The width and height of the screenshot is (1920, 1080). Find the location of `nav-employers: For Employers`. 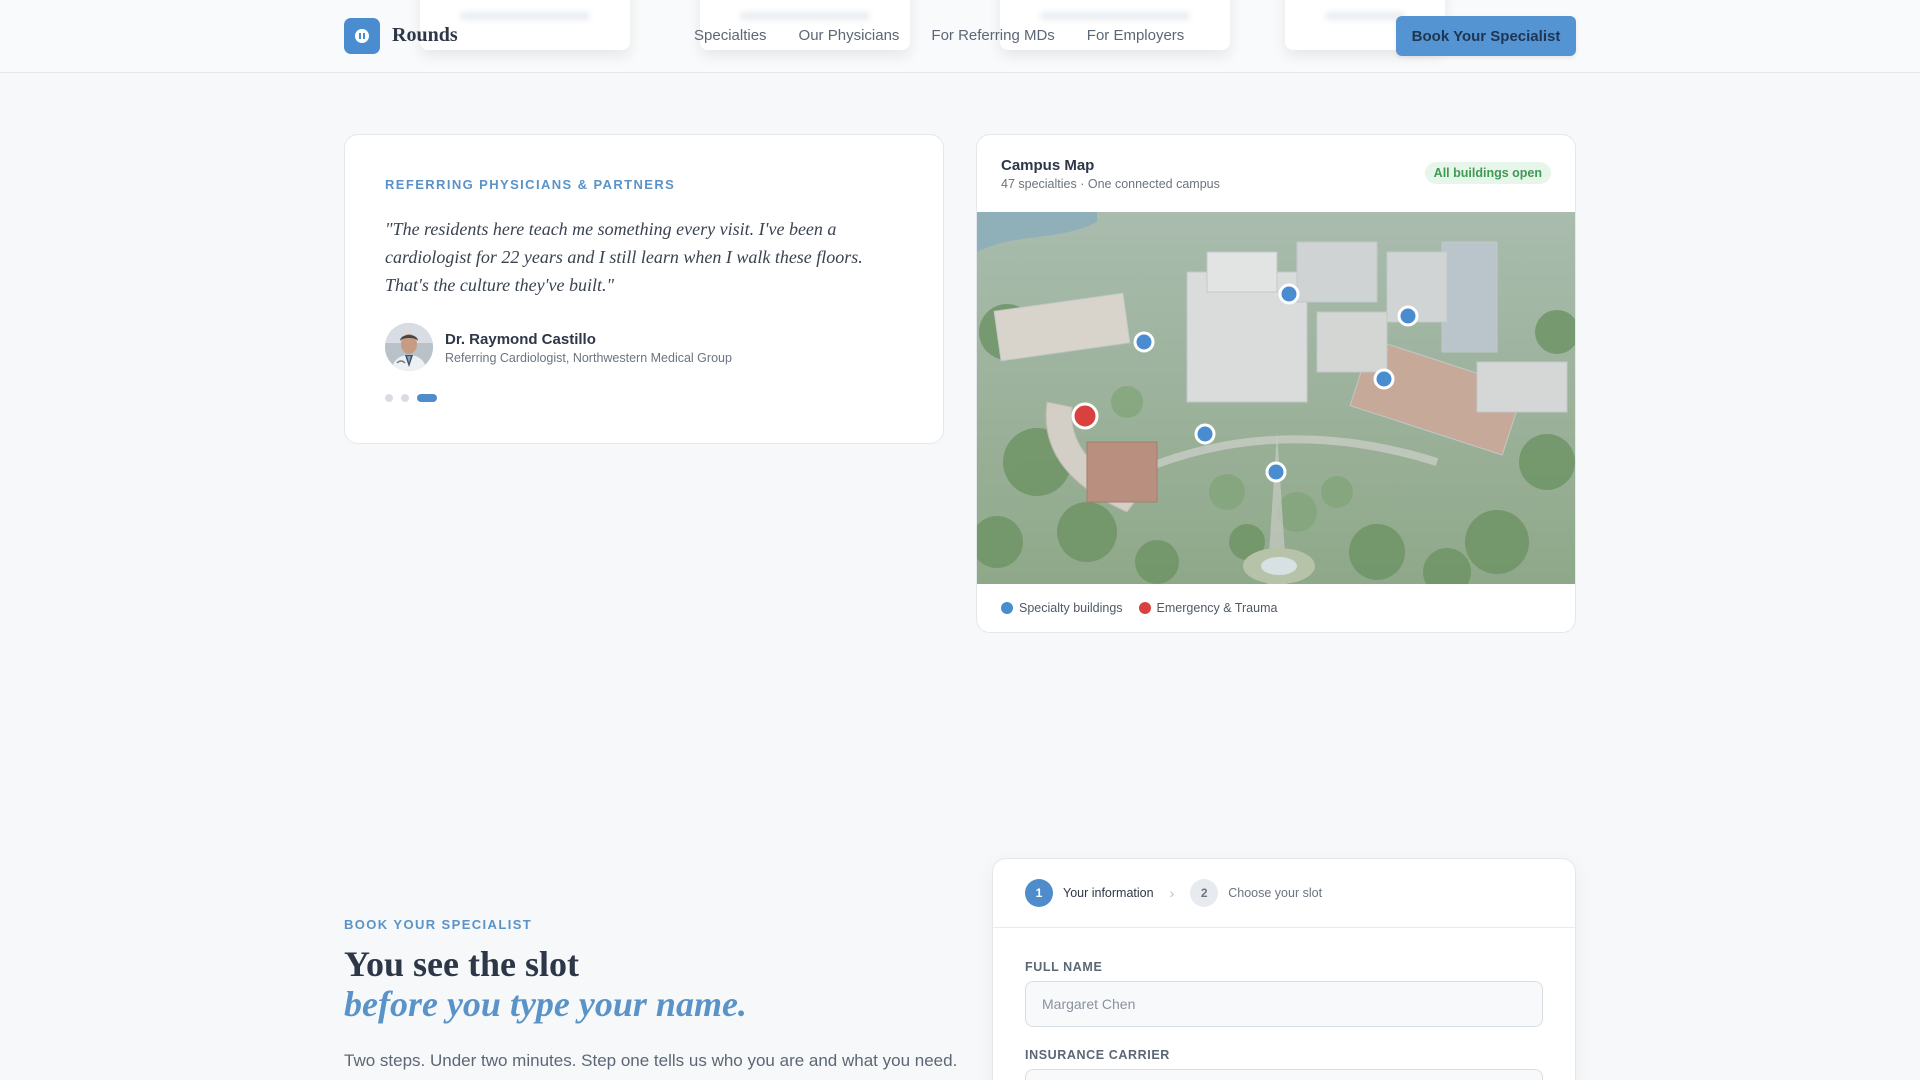

nav-employers: For Employers is located at coordinates (1136, 35).